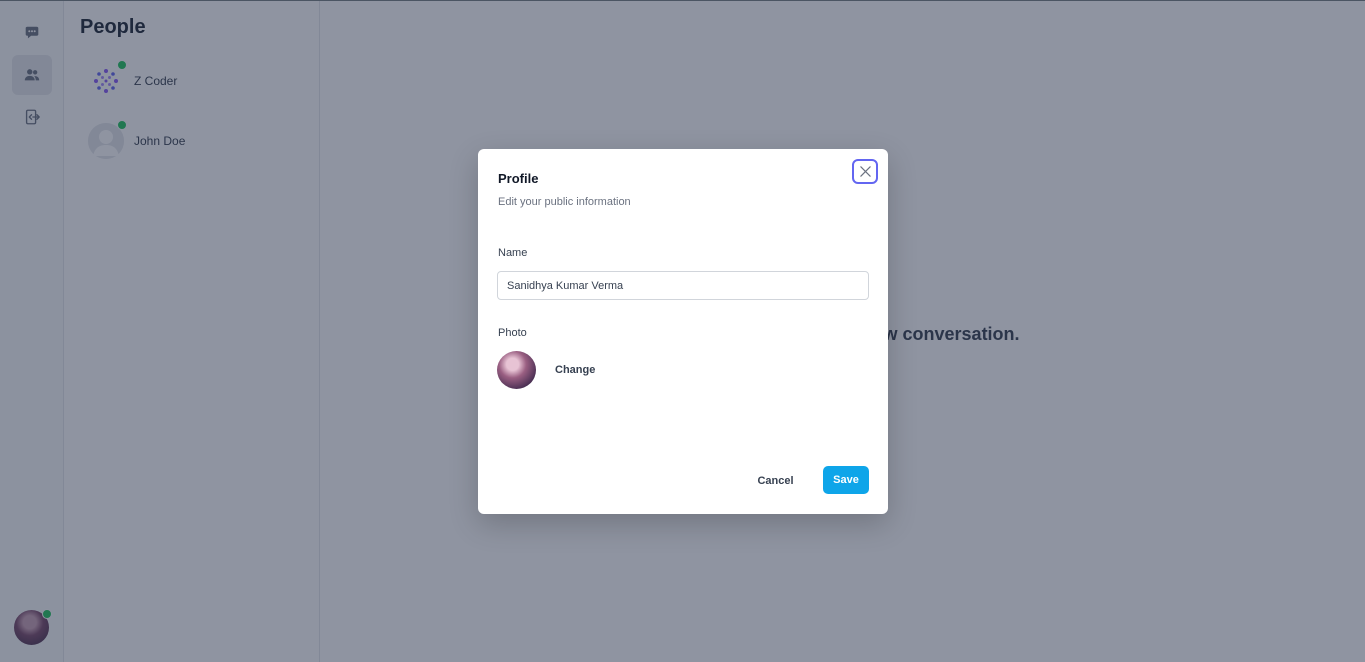 The image size is (1365, 662). What do you see at coordinates (775, 481) in the screenshot?
I see `cancel-button: Cancel` at bounding box center [775, 481].